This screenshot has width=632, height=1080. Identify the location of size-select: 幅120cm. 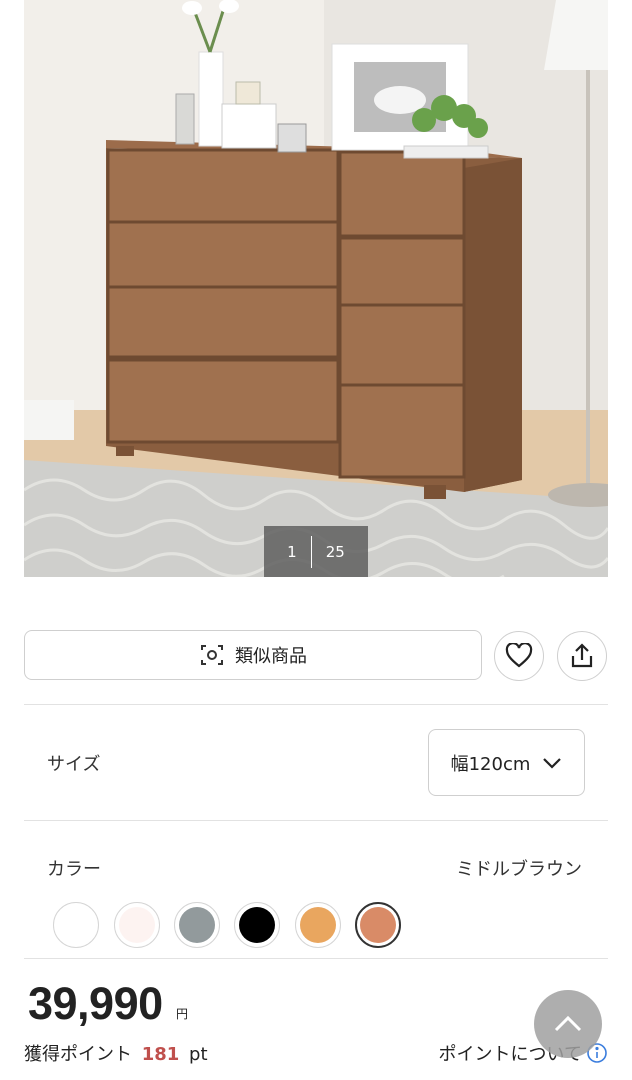
(506, 762).